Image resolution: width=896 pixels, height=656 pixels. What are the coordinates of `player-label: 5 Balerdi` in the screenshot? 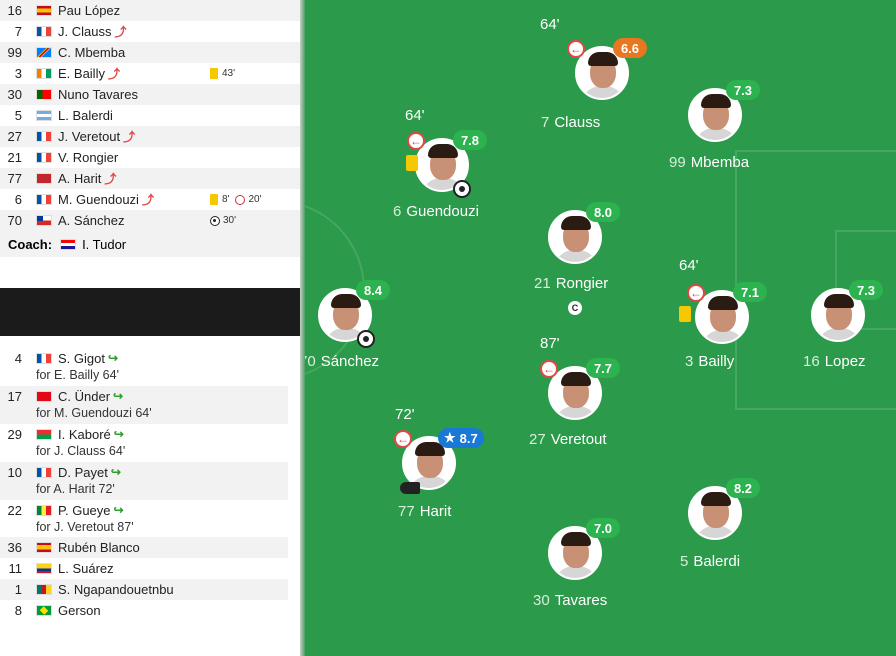 It's located at (710, 561).